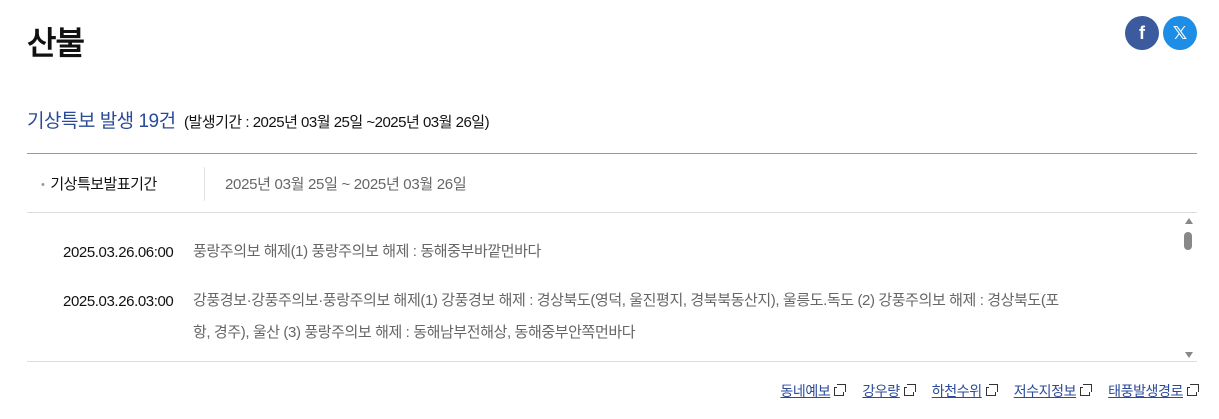 The image size is (1219, 419). I want to click on link-river-level: 하천수위, so click(965, 391).